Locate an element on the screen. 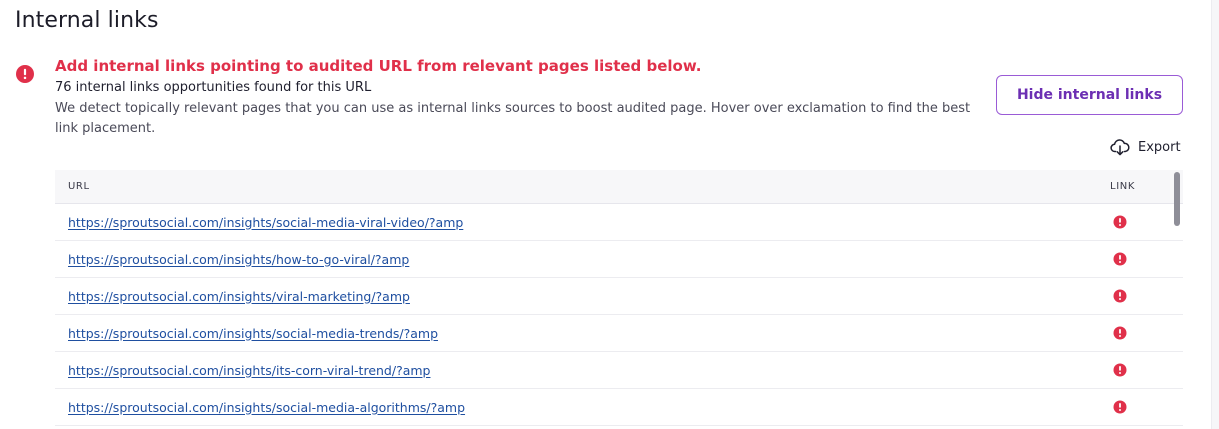  column-header-link: LINK is located at coordinates (1122, 186).